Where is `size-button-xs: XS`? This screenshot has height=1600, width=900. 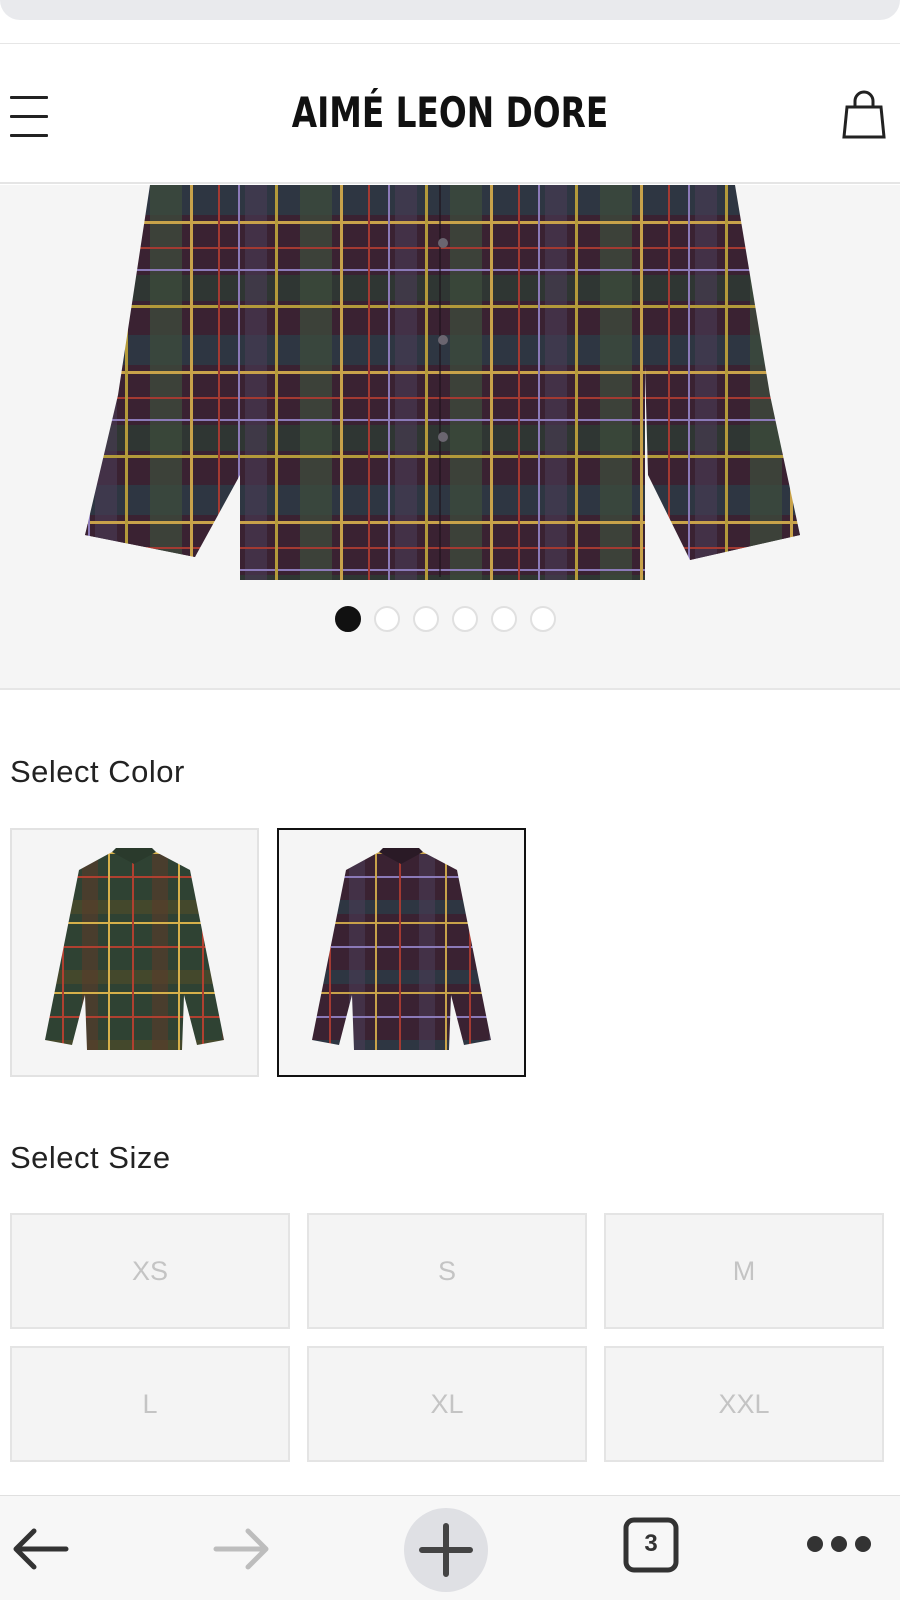
size-button-xs: XS is located at coordinates (150, 1271).